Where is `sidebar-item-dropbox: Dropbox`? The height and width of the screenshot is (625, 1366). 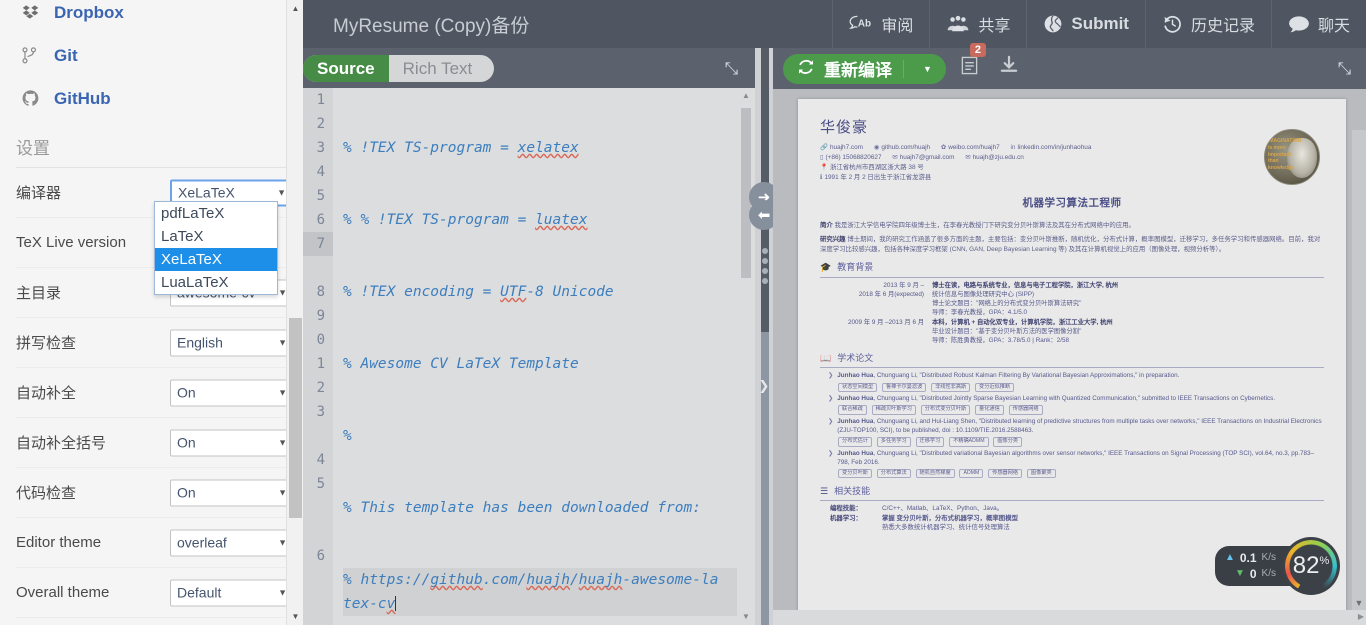
sidebar-item-dropbox: Dropbox is located at coordinates (151, 17).